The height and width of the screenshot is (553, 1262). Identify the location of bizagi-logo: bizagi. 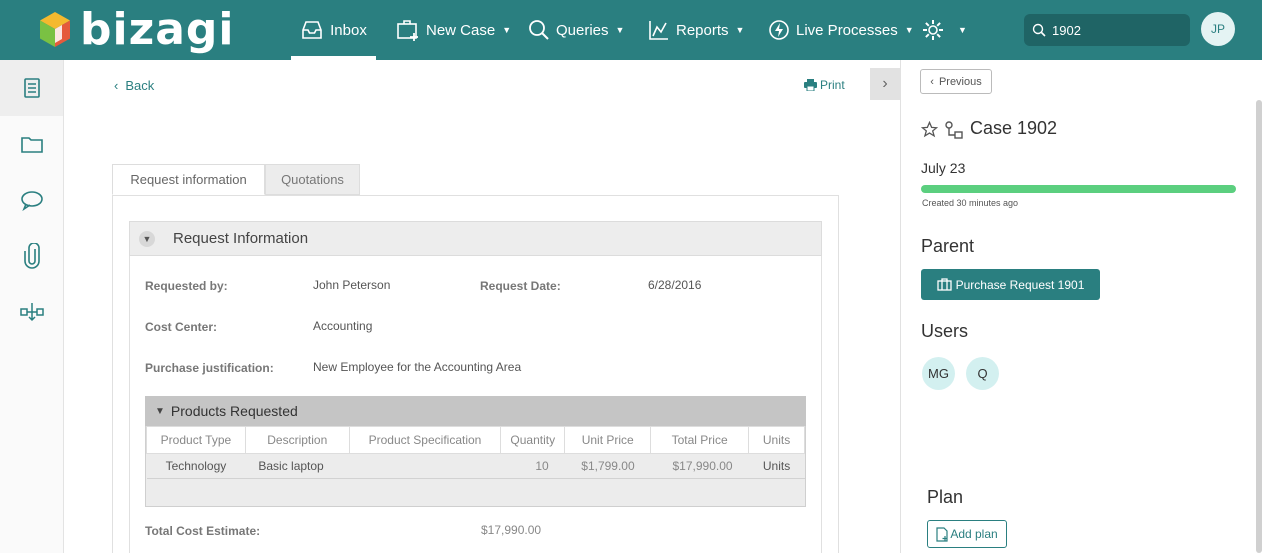
(136, 30).